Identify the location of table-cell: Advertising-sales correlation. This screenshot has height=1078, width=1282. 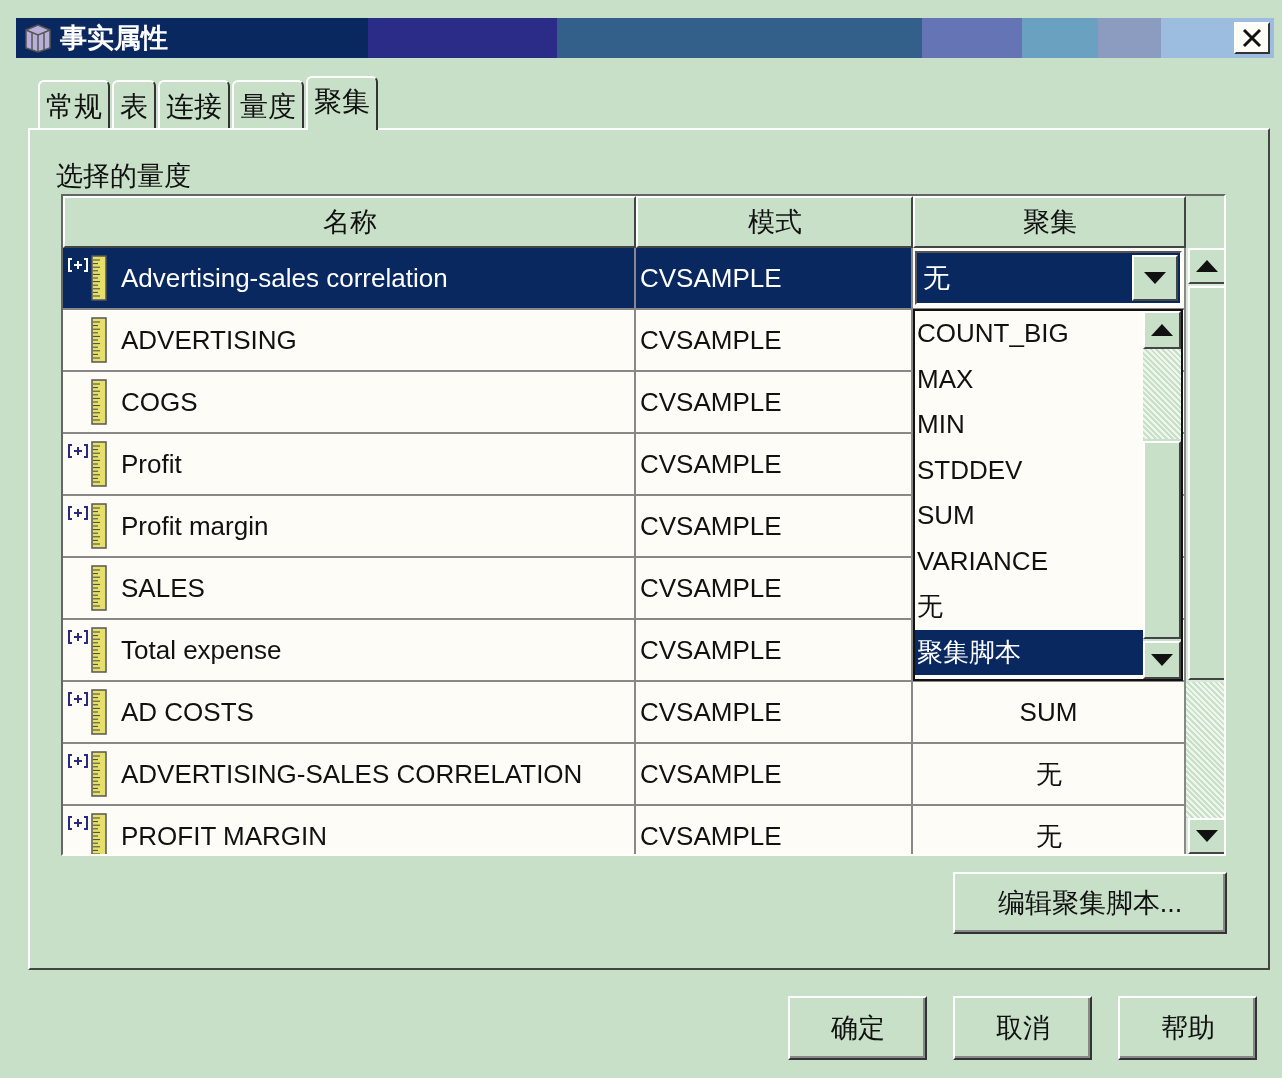
(349, 279).